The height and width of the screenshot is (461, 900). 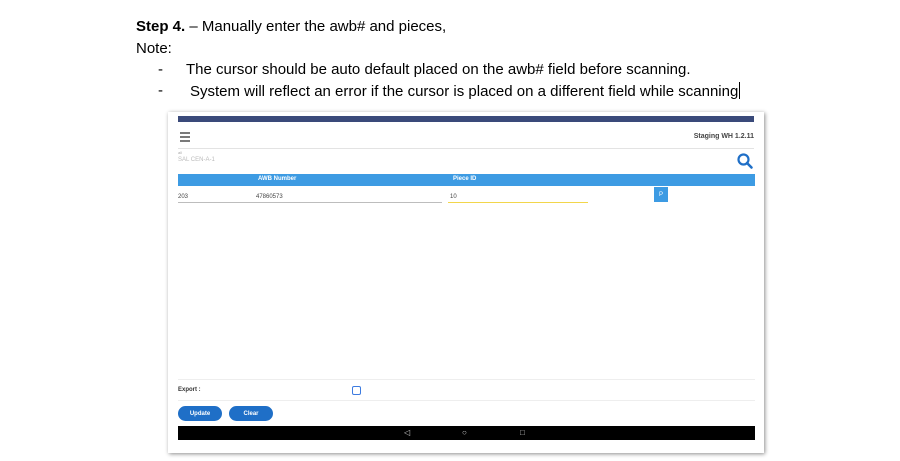 I want to click on awb-field-underline, so click(x=310, y=202).